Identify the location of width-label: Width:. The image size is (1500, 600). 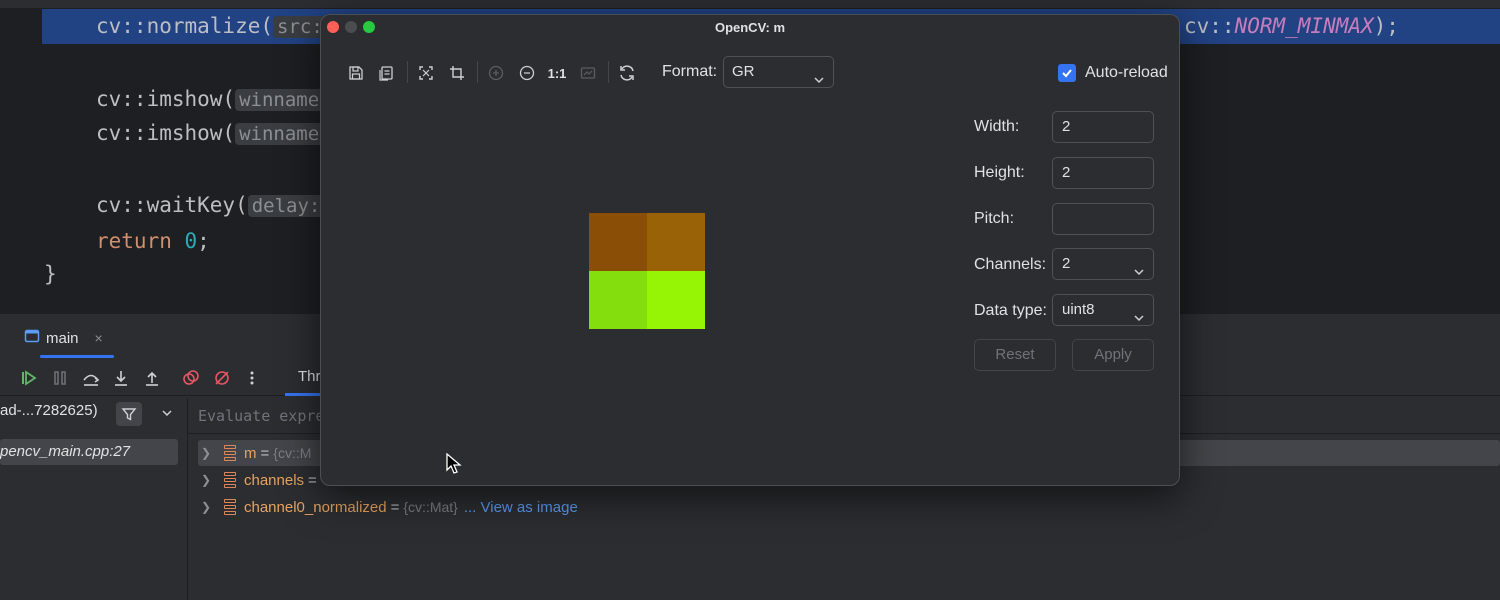
(997, 126).